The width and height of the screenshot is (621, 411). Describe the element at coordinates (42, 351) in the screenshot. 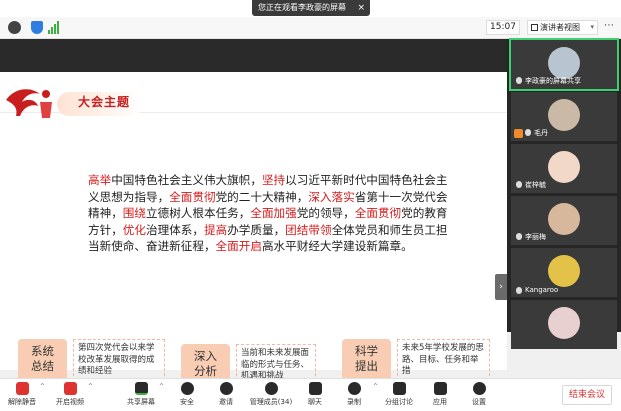

I see `tag-line: 系统` at that location.